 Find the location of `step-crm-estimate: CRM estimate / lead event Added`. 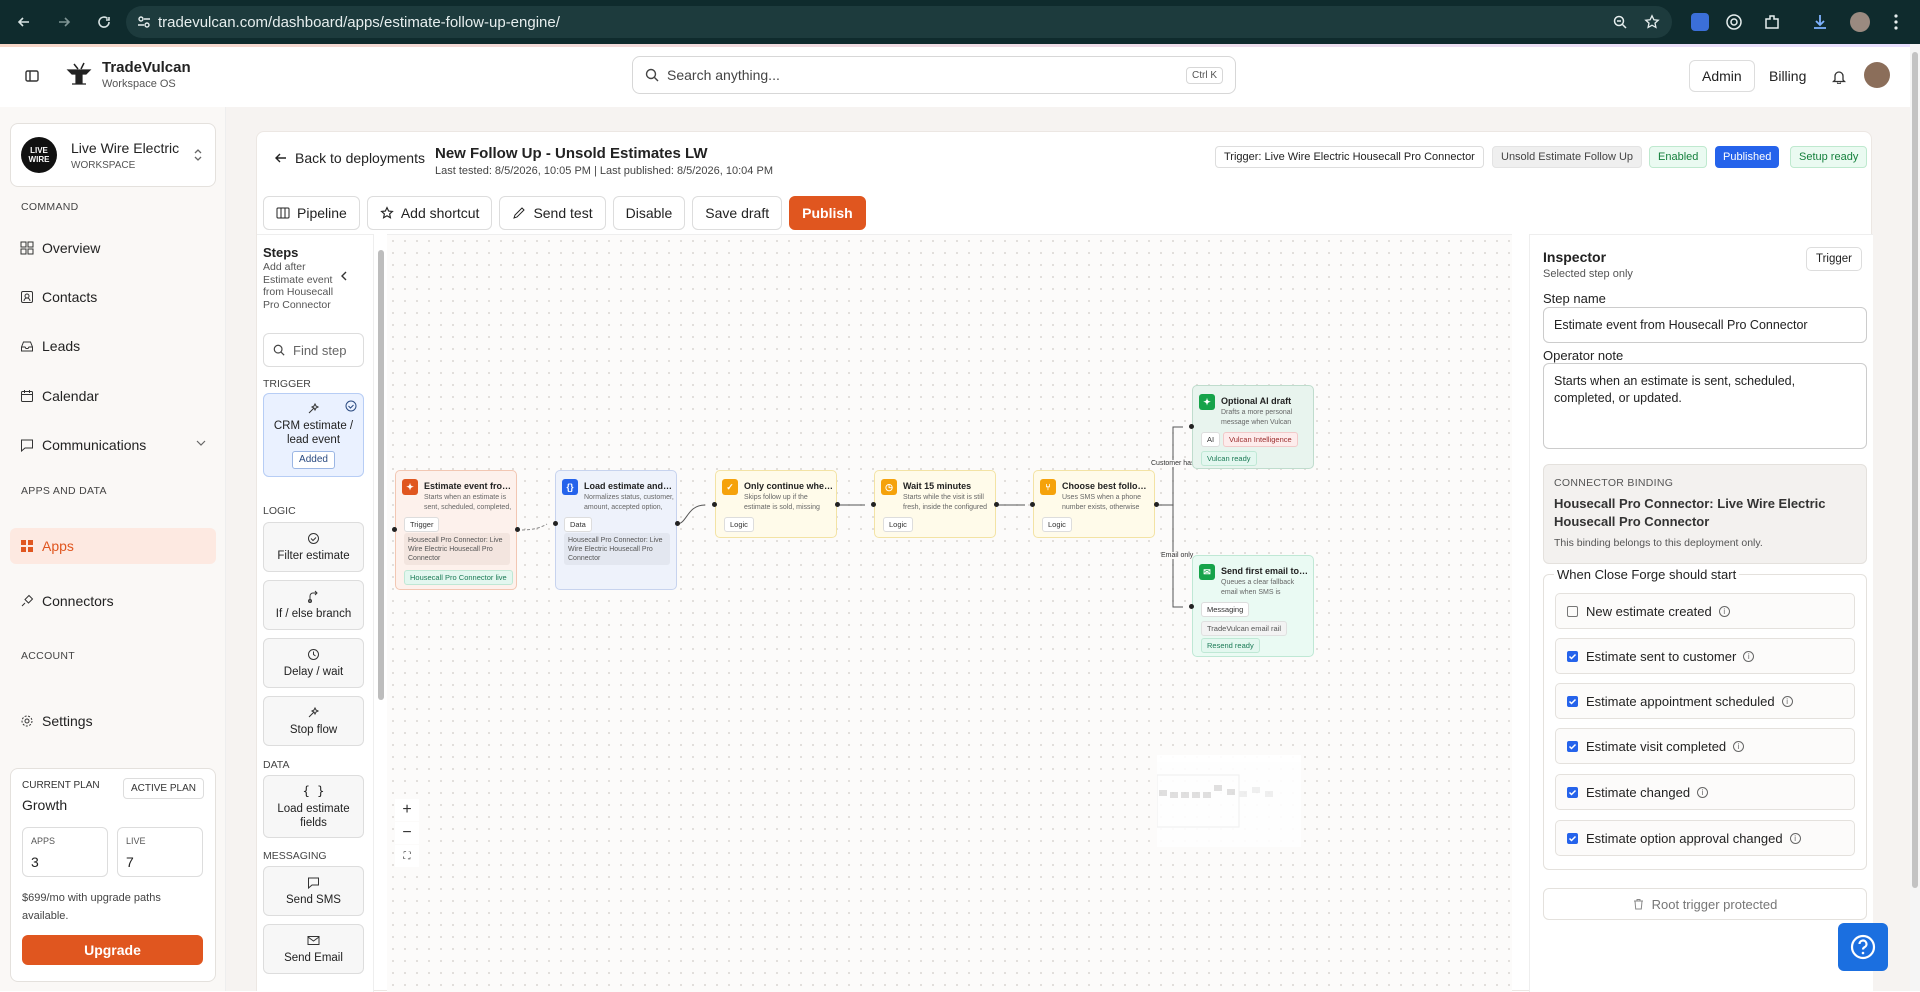

step-crm-estimate: CRM estimate / lead event Added is located at coordinates (313, 435).